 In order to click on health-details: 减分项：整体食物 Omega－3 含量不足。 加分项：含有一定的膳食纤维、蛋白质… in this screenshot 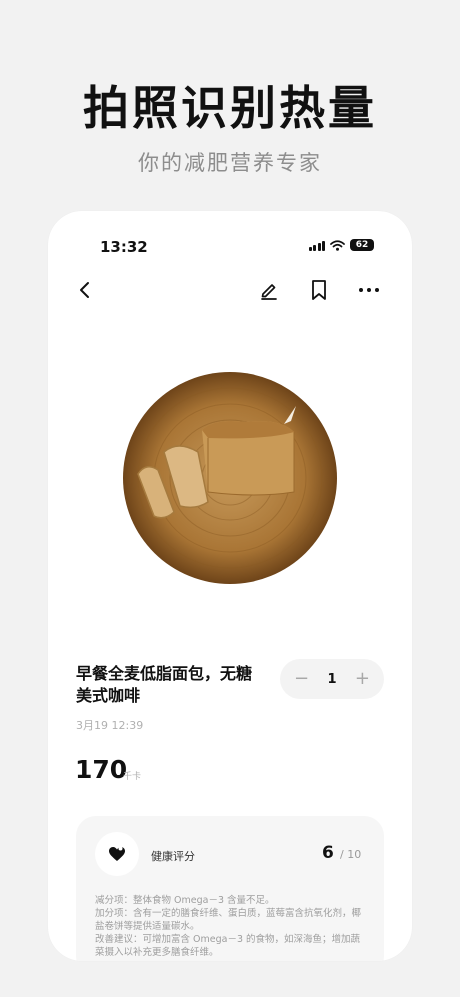, I will do `click(231, 926)`.